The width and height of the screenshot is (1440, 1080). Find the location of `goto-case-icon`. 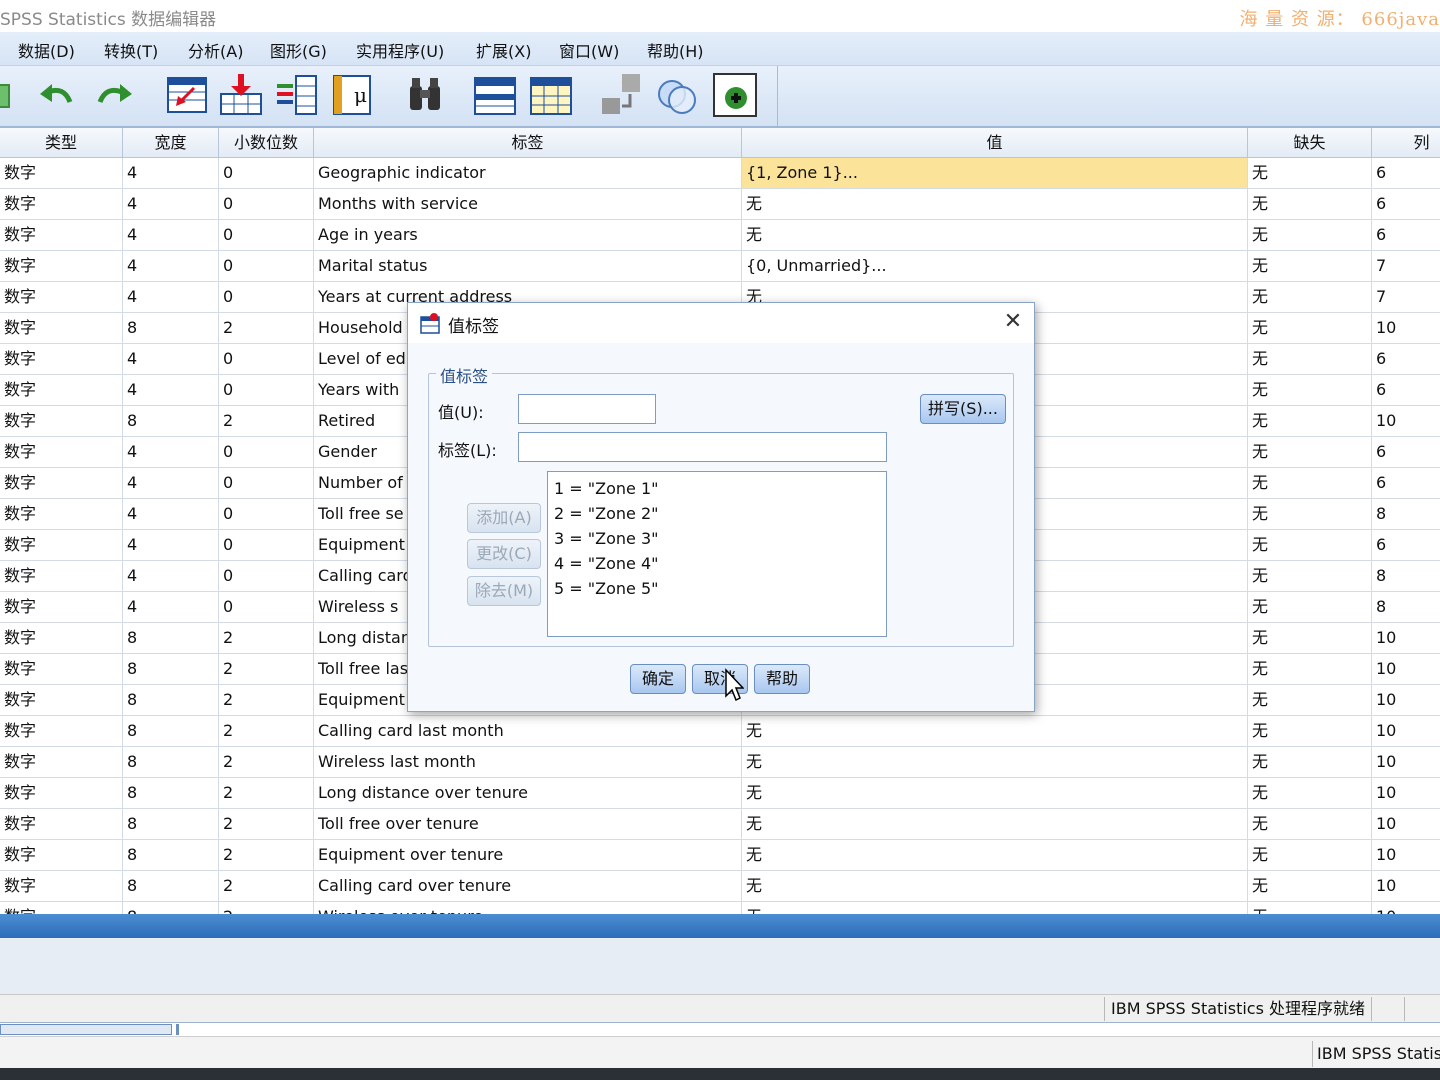

goto-case-icon is located at coordinates (187, 95).